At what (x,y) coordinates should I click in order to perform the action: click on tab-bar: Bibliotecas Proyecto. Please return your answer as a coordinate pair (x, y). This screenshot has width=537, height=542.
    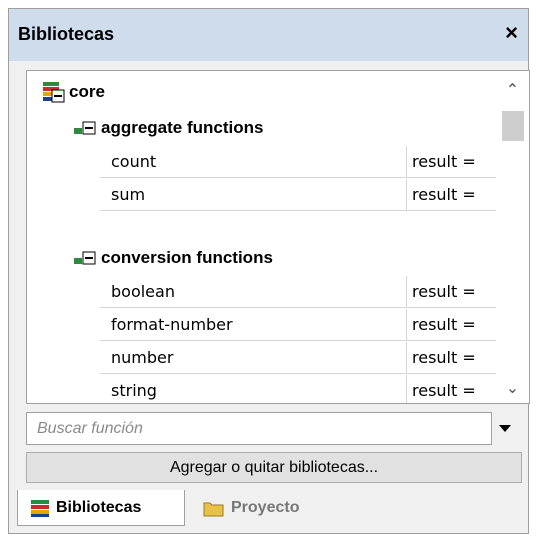
    Looking at the image, I should click on (268, 511).